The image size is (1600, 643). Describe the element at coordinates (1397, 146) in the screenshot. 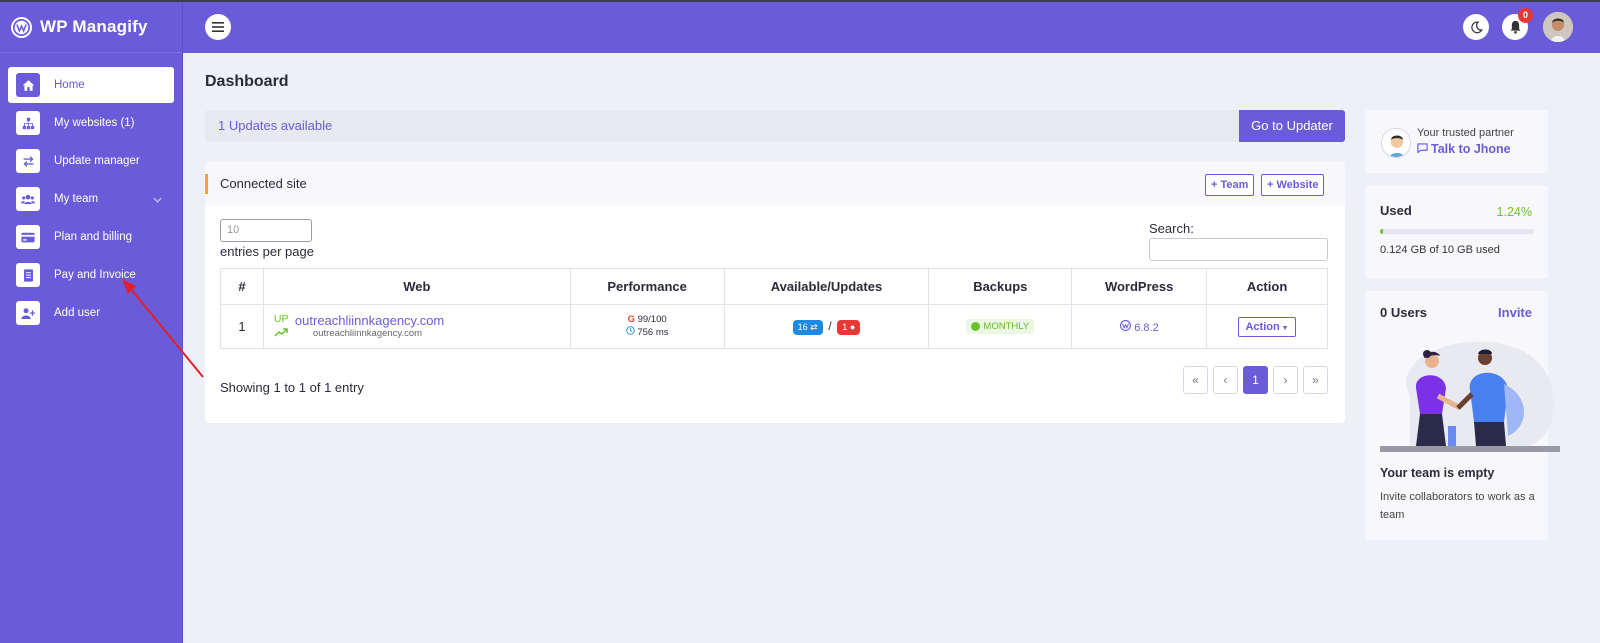

I see `person-avatar-icon` at that location.